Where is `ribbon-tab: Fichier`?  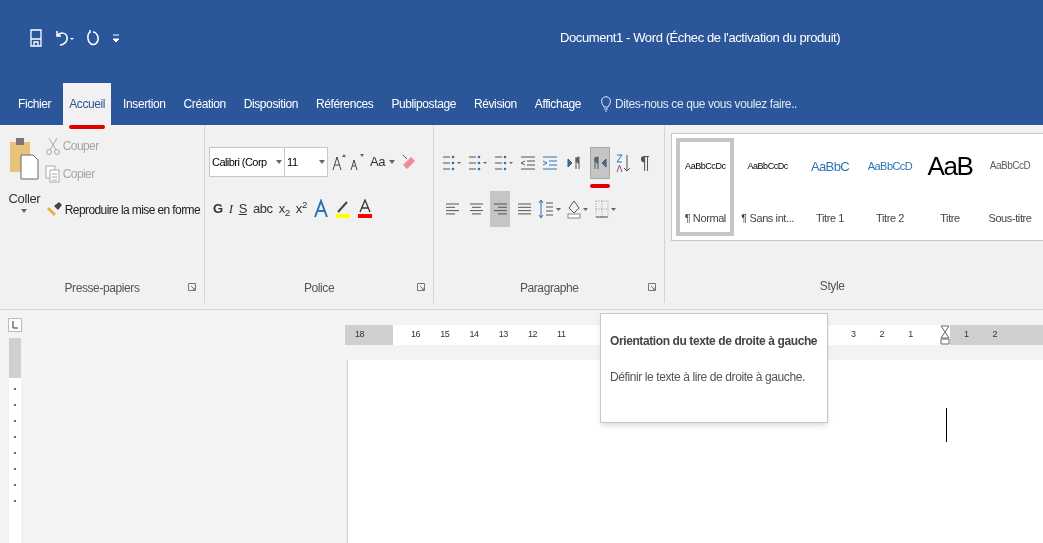
ribbon-tab: Fichier is located at coordinates (35, 104).